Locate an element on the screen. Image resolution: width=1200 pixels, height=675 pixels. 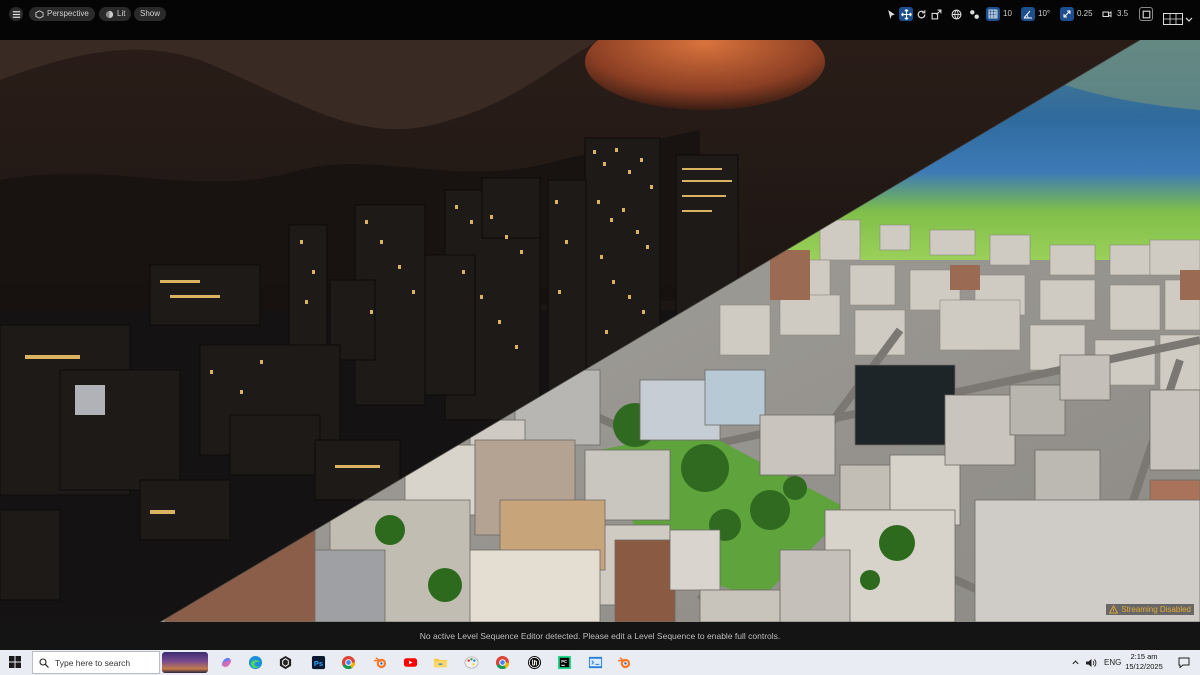
scale-tool-icon is located at coordinates (936, 14).